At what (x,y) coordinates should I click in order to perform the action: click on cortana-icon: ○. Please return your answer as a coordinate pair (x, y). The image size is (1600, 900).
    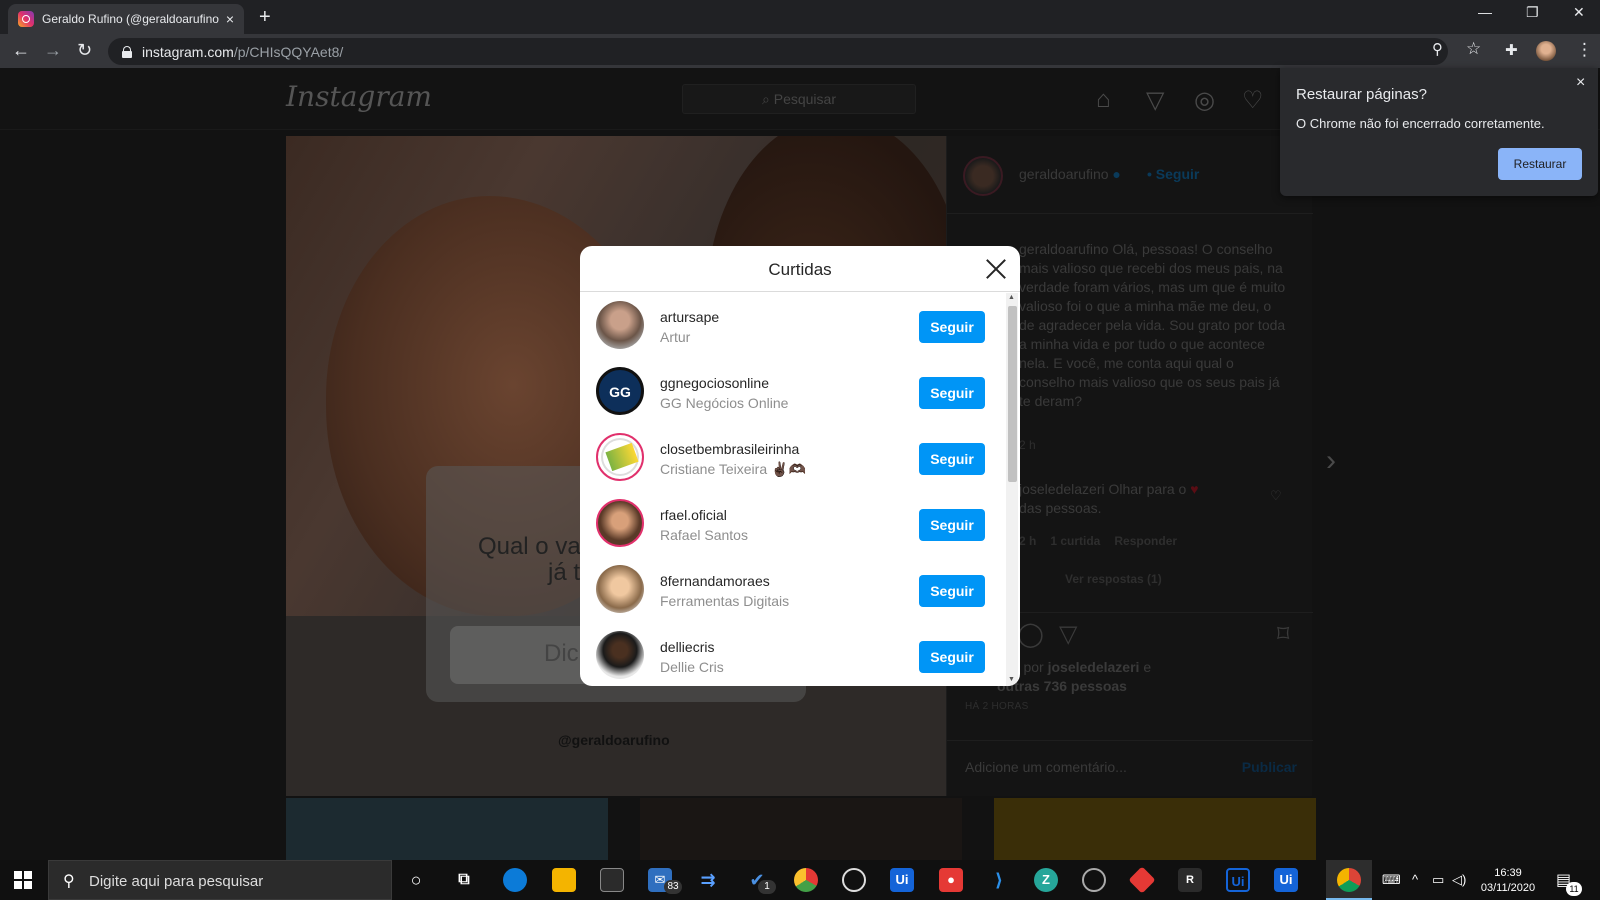
    Looking at the image, I should click on (416, 880).